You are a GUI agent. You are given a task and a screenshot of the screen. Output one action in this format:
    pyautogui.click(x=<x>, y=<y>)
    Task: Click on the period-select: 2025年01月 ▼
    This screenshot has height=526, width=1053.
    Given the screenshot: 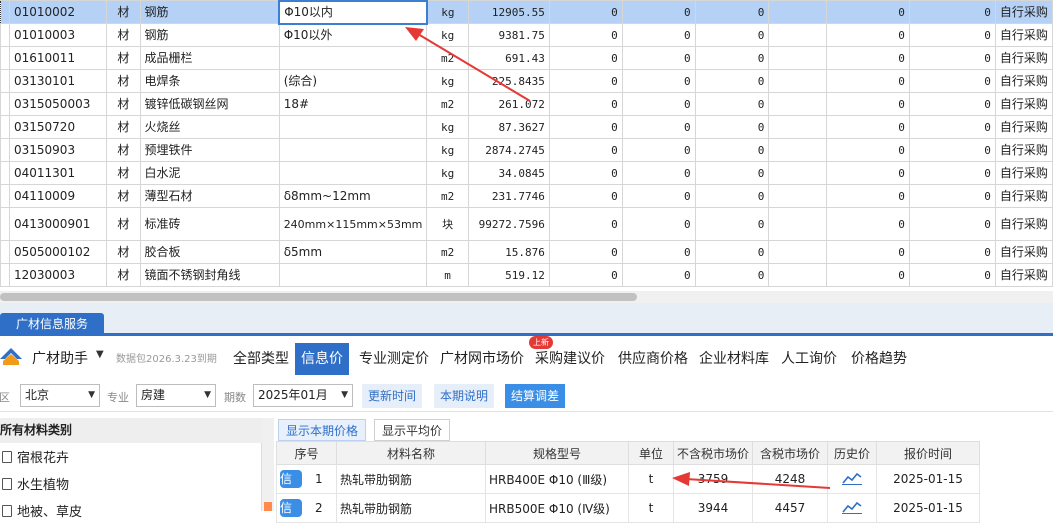 What is the action you would take?
    pyautogui.click(x=303, y=395)
    